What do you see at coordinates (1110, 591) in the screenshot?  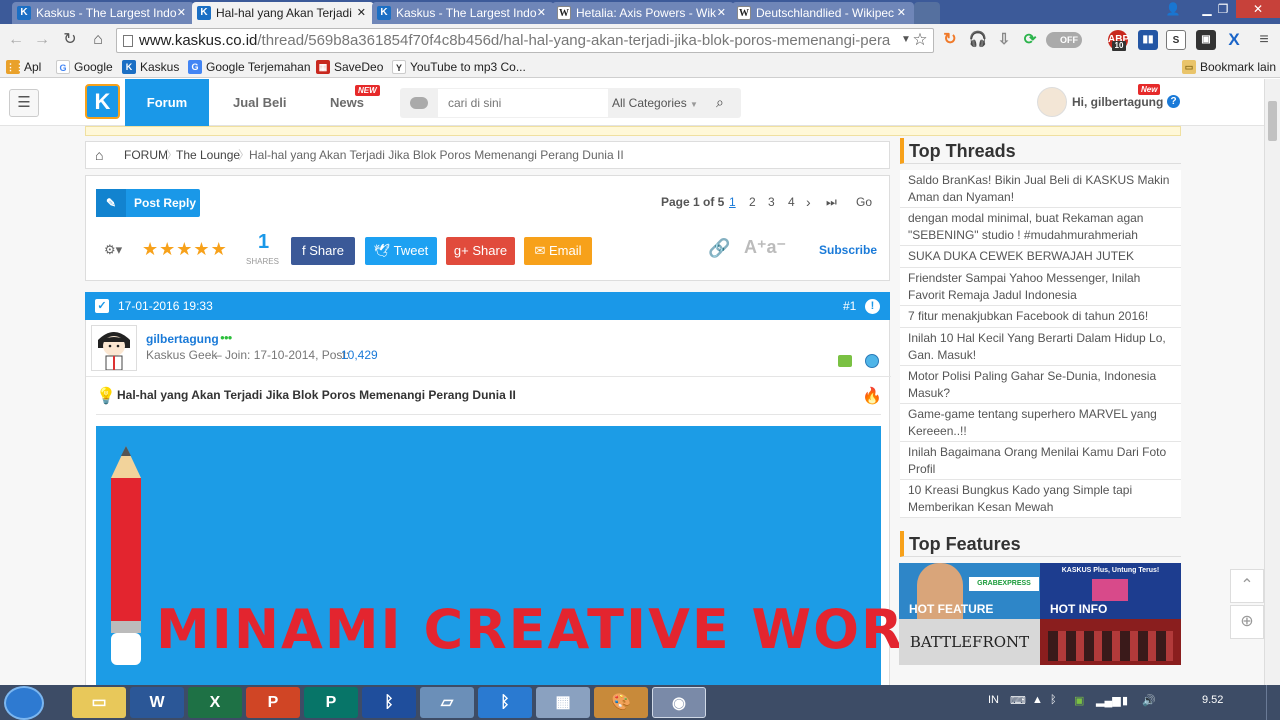 I see `feature-card-kaskus-plus: KASKUS Plus, Untung Terus! HOT INFO` at bounding box center [1110, 591].